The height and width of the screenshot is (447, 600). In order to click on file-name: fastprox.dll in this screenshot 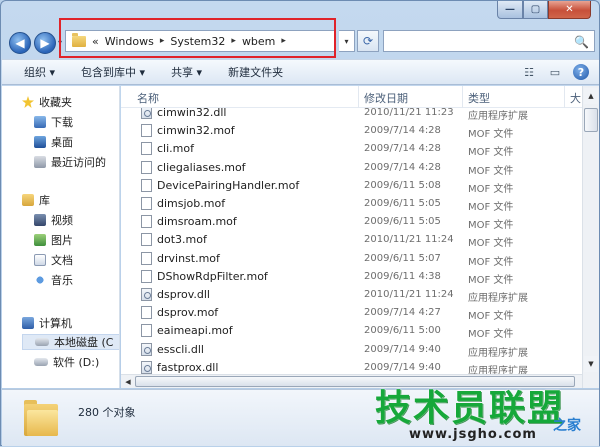, I will do `click(188, 367)`.